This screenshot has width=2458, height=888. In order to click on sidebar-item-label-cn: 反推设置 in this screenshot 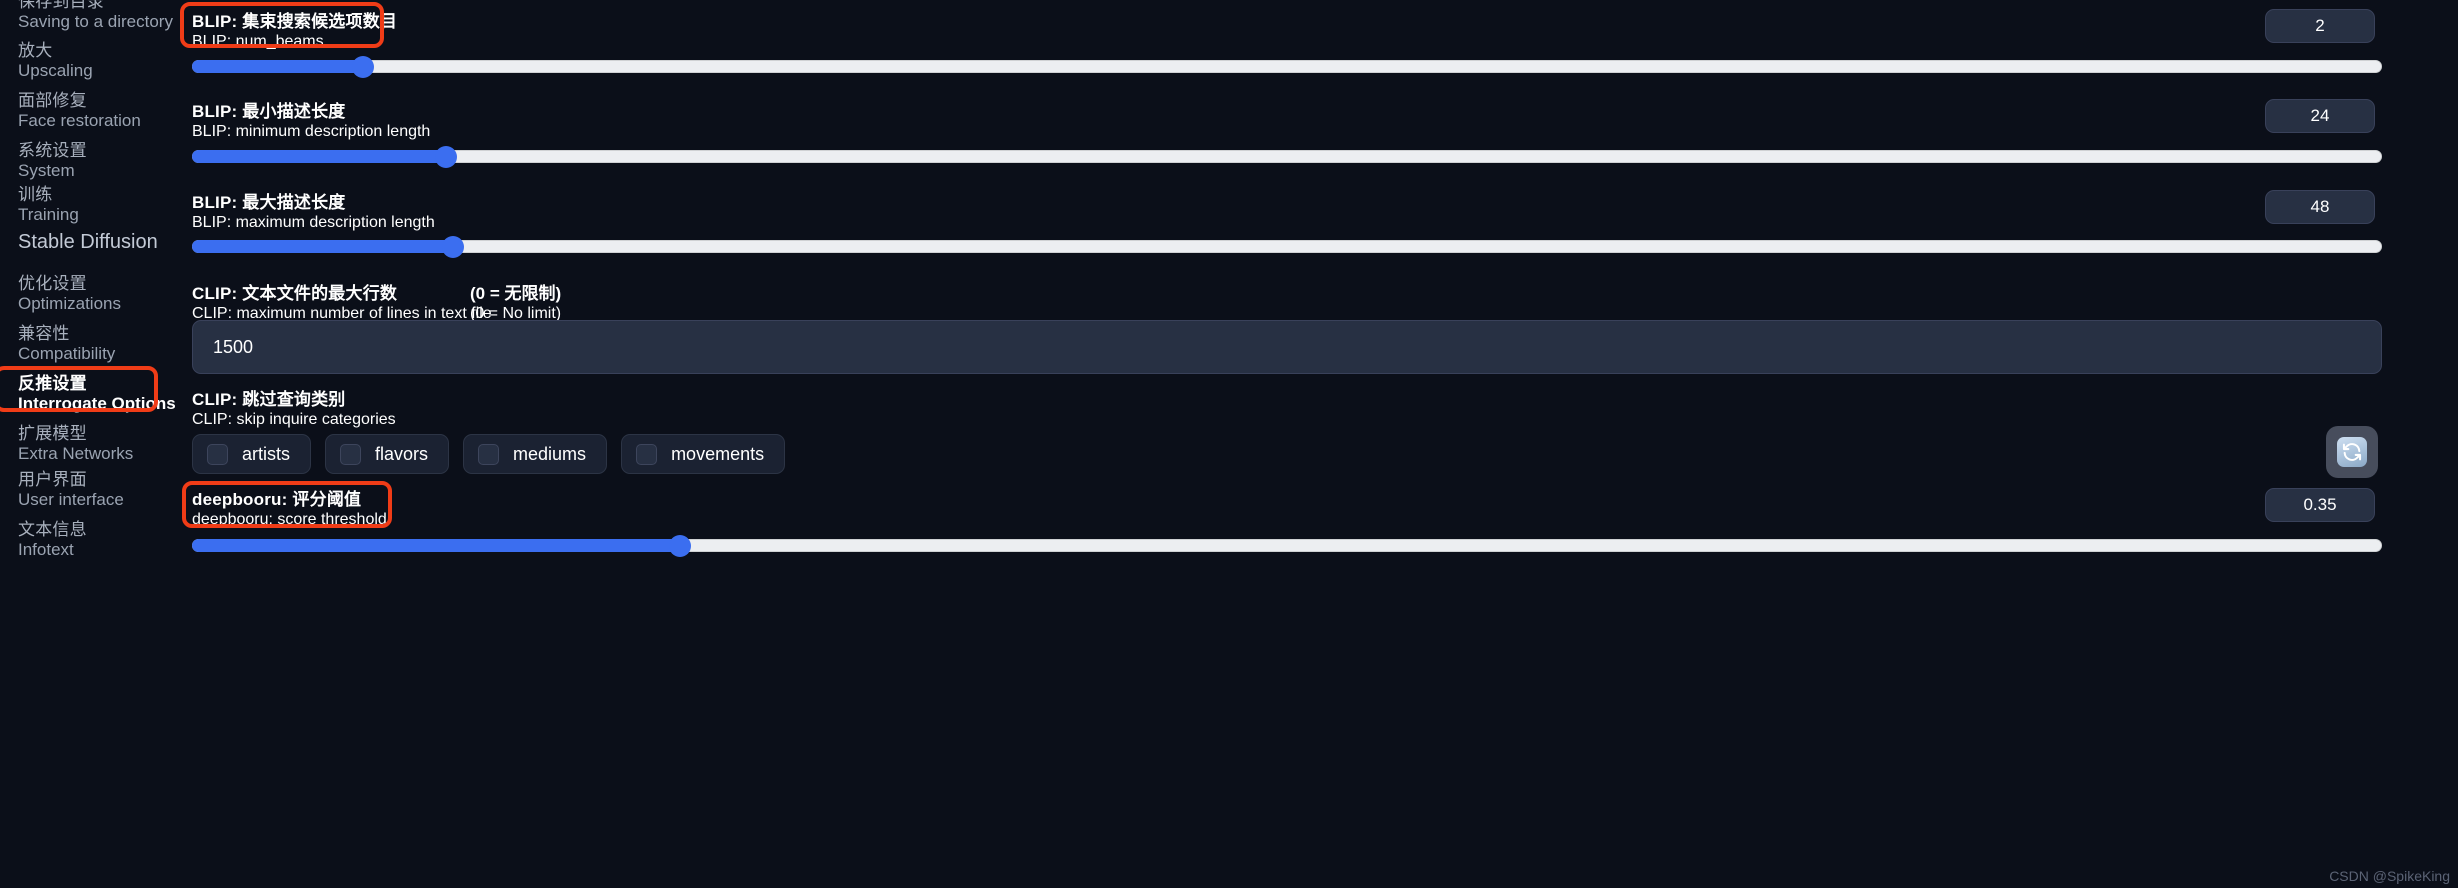, I will do `click(52, 383)`.